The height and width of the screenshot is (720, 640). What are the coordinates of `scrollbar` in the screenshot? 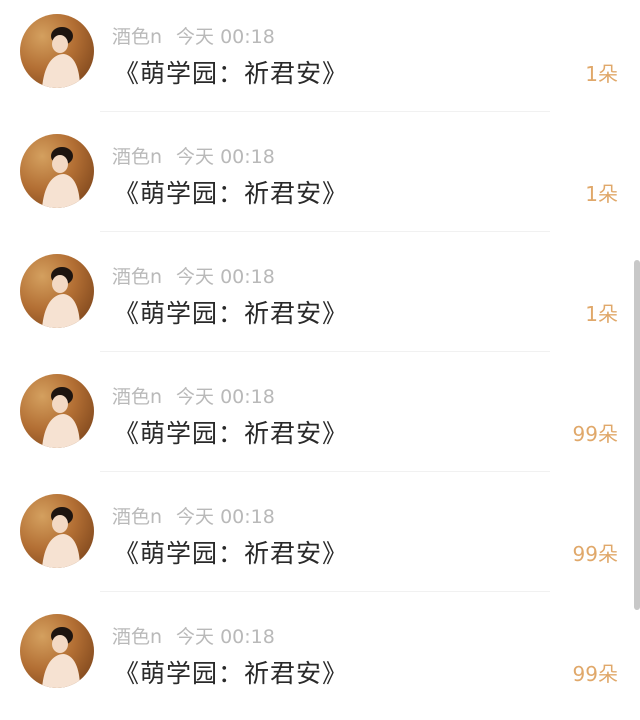 It's located at (637, 435).